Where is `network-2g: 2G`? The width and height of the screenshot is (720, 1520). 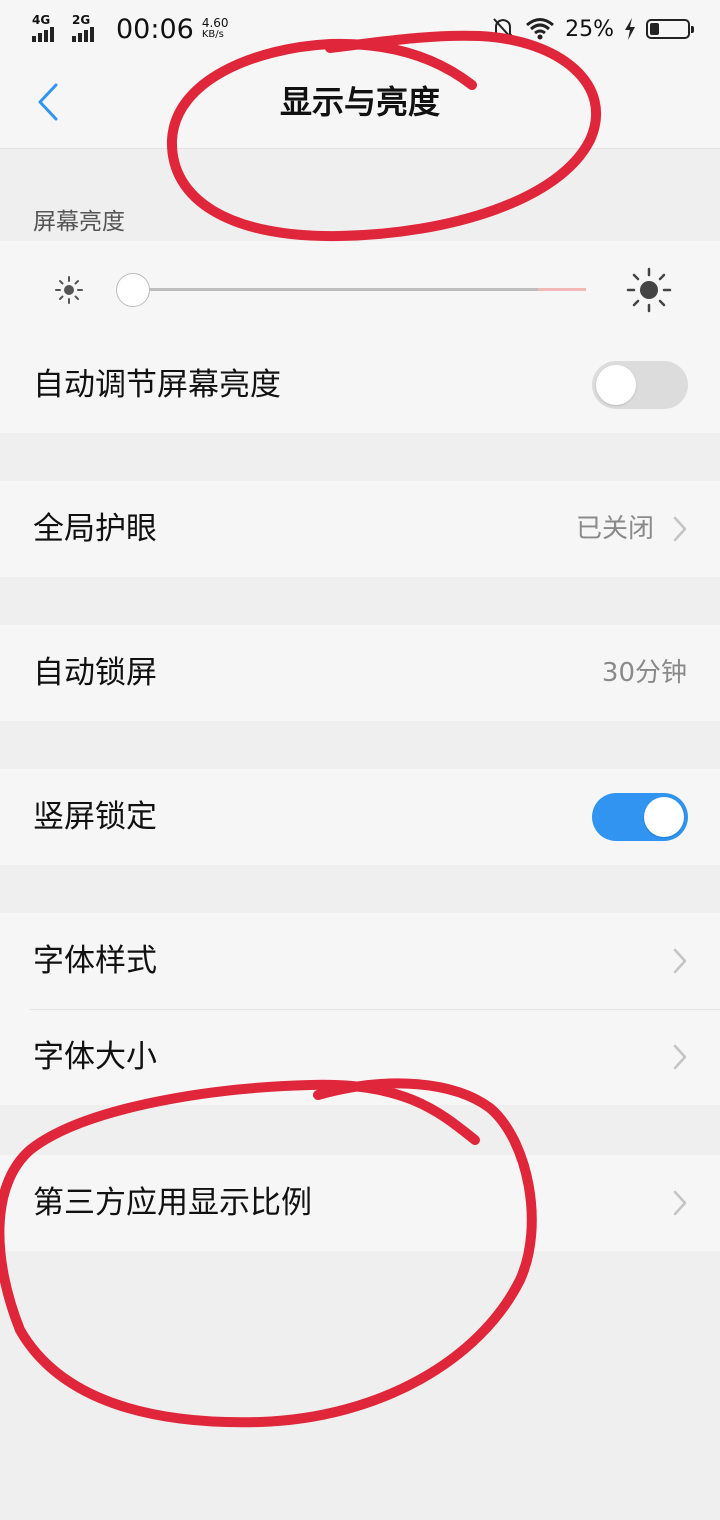
network-2g: 2G is located at coordinates (89, 27).